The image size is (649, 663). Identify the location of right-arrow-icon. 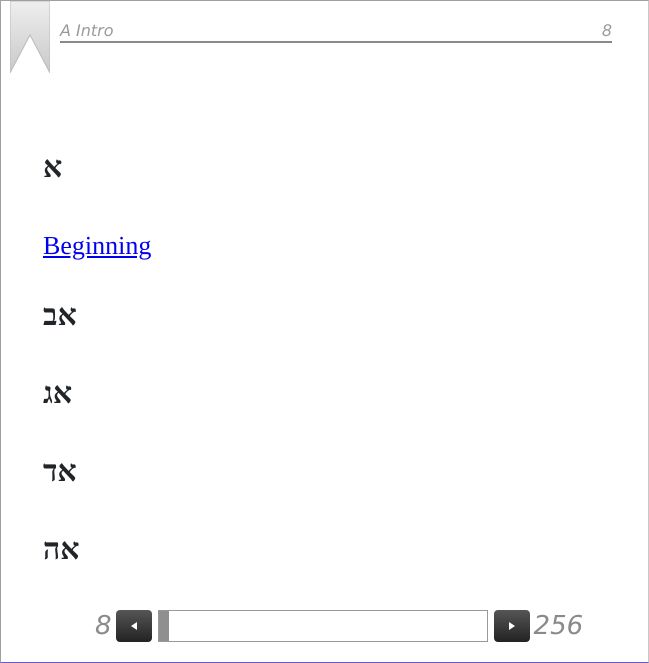
(511, 626).